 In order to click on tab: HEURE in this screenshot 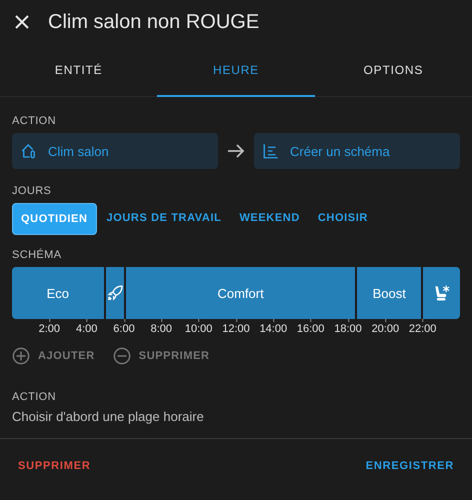, I will do `click(236, 70)`.